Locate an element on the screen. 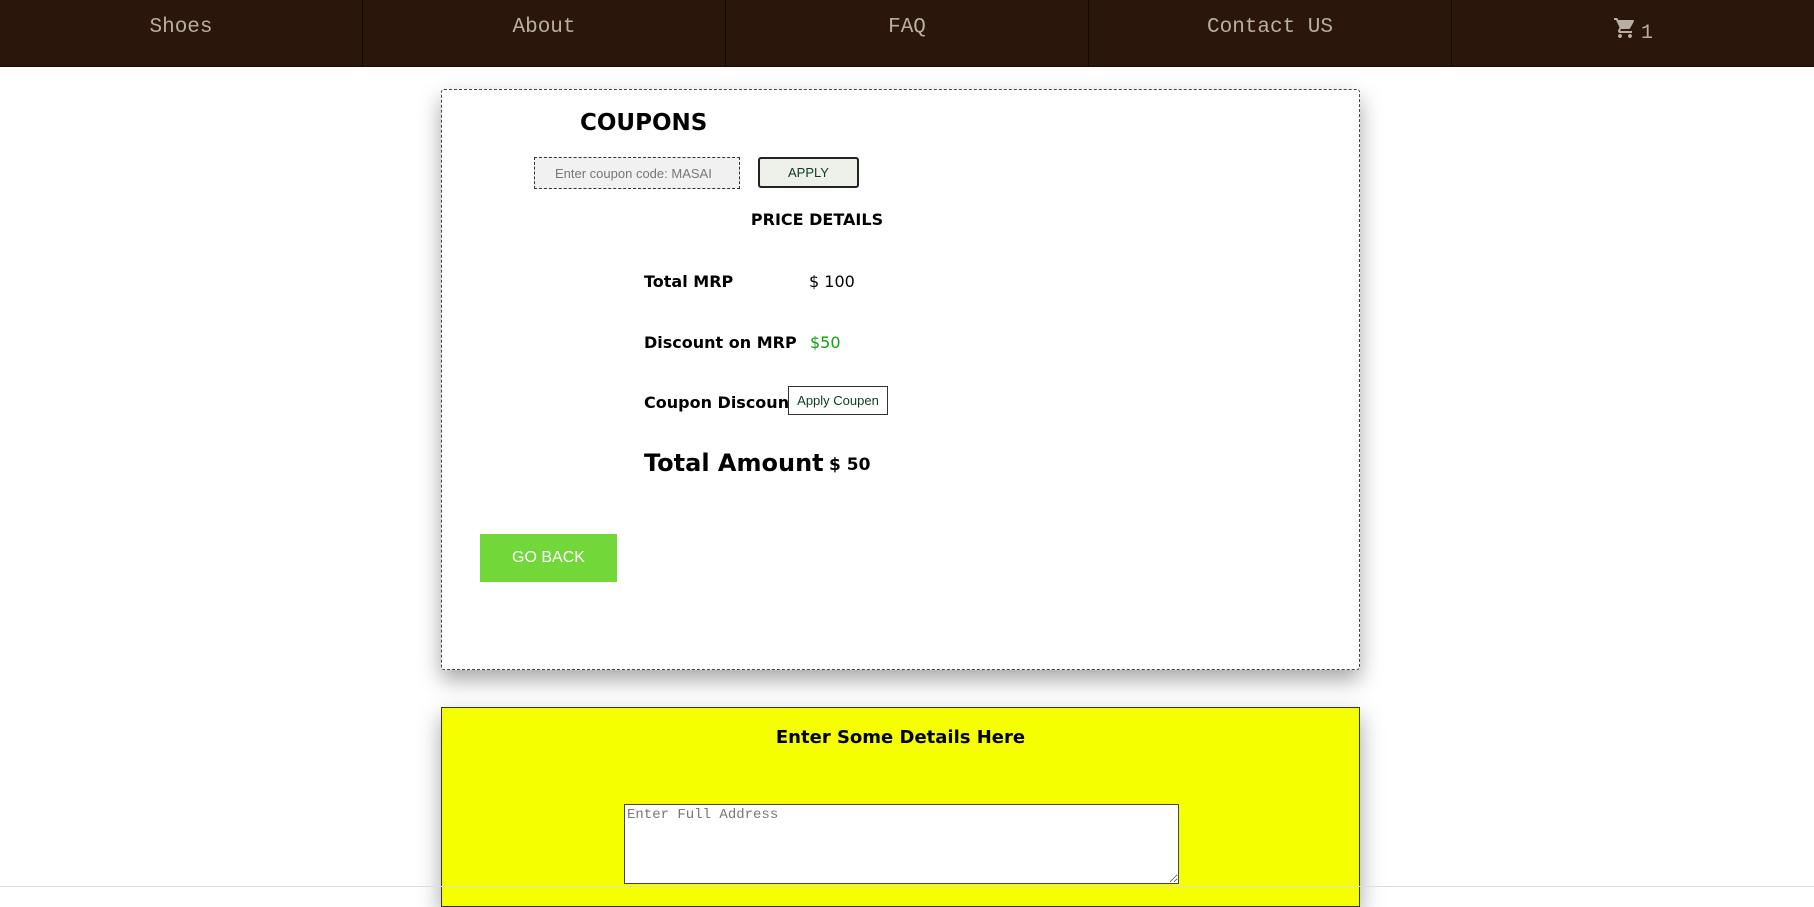  total-amount-label: Total Amount is located at coordinates (734, 463).